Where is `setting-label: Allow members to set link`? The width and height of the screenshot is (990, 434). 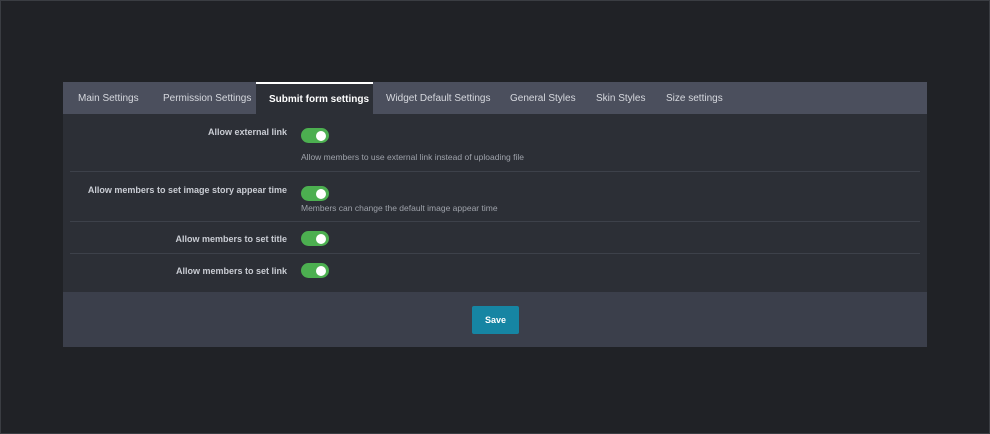 setting-label: Allow members to set link is located at coordinates (231, 271).